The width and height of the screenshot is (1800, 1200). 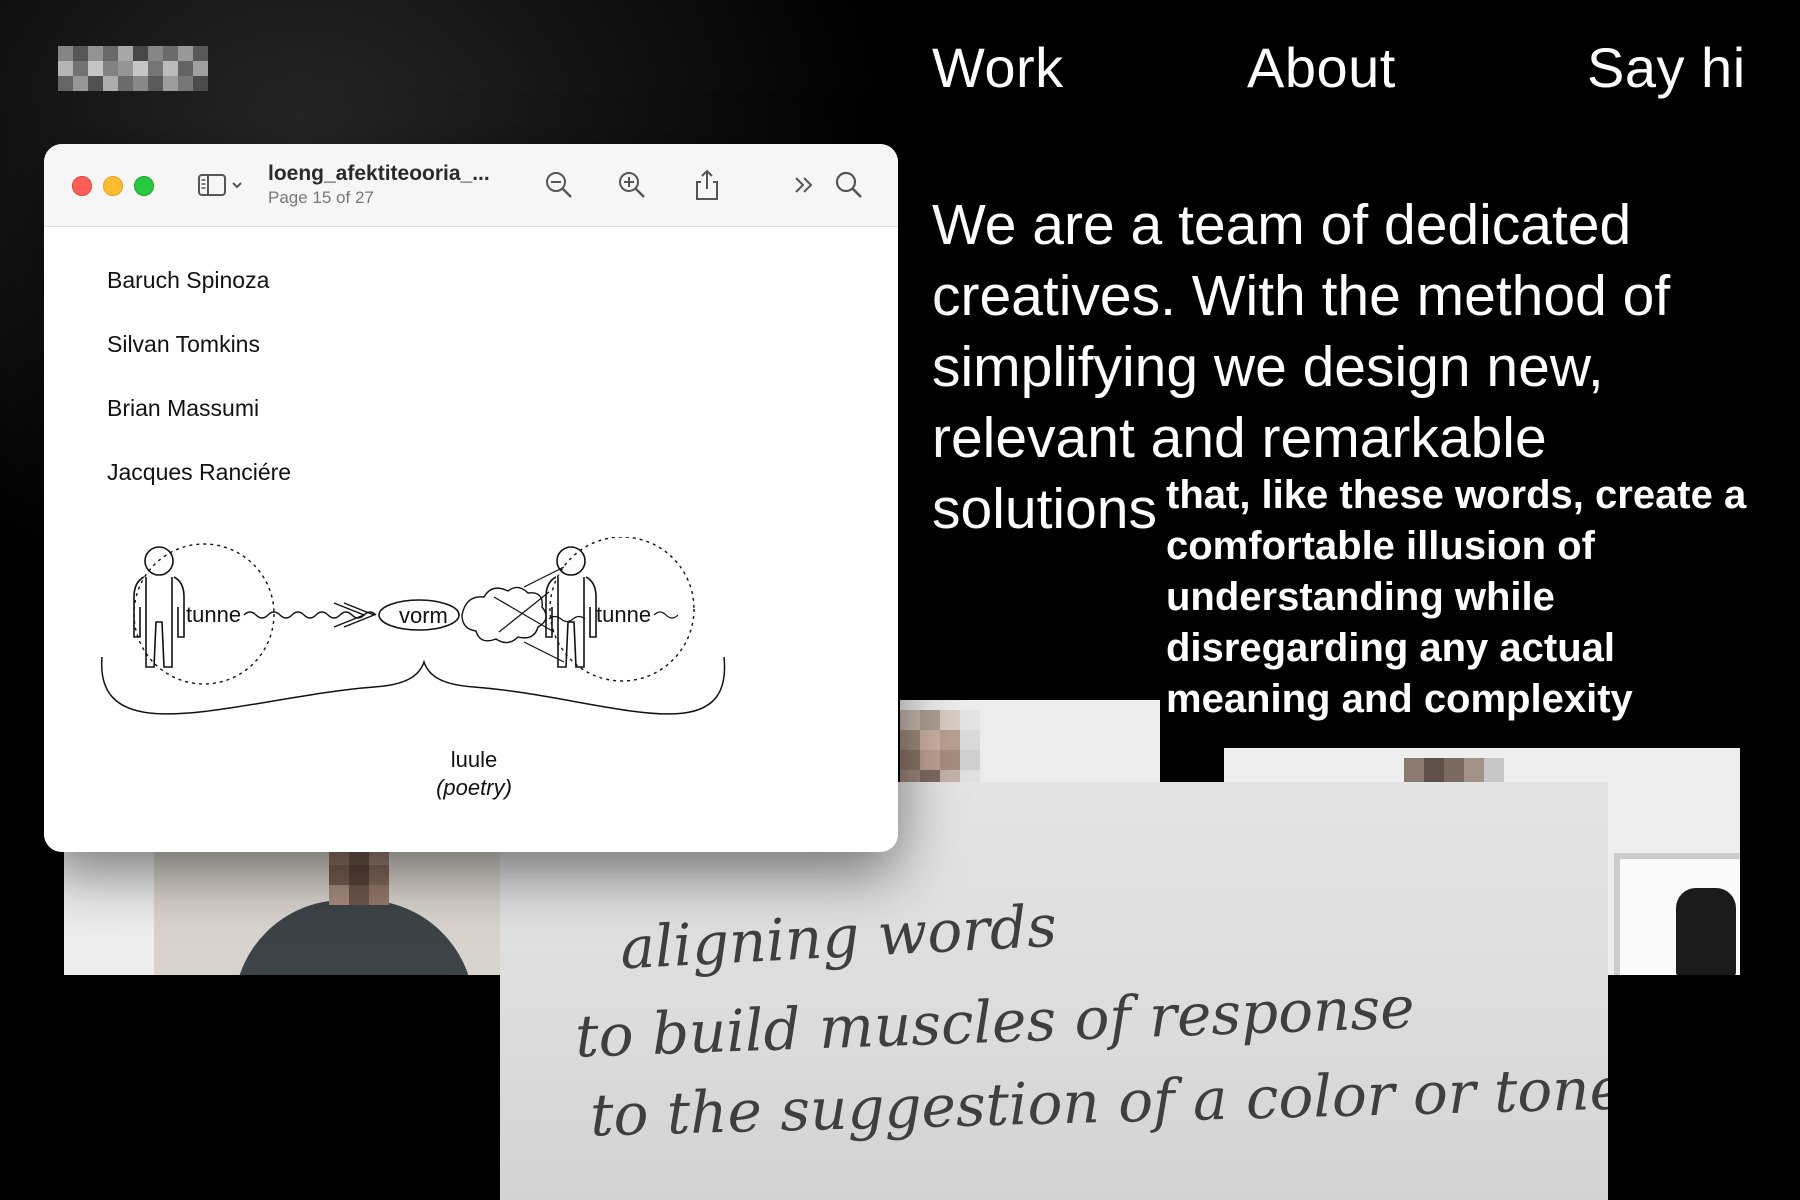 I want to click on more-chevrons-icon, so click(x=804, y=185).